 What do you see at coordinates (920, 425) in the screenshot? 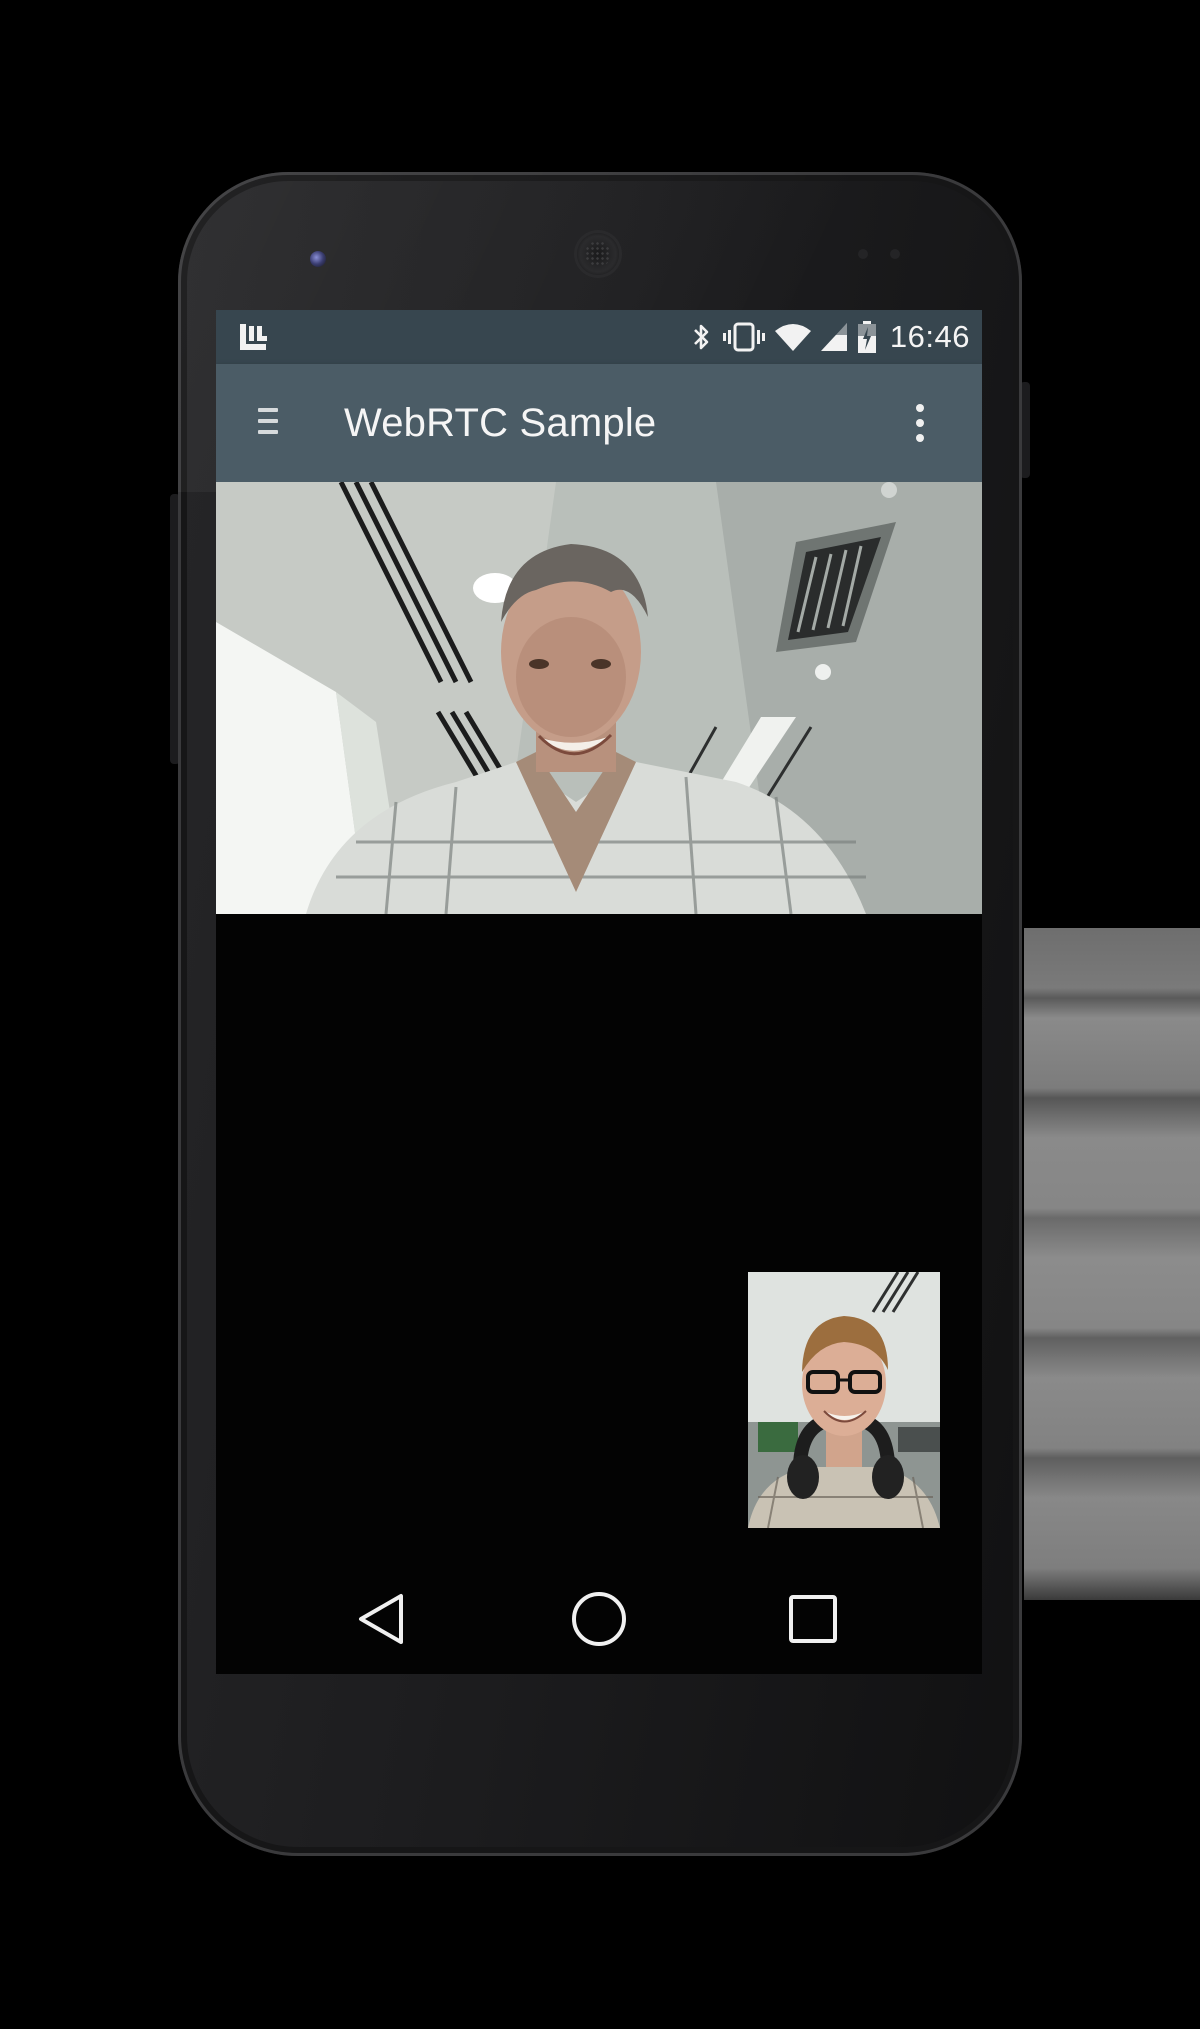
I see `more-vert-icon` at bounding box center [920, 425].